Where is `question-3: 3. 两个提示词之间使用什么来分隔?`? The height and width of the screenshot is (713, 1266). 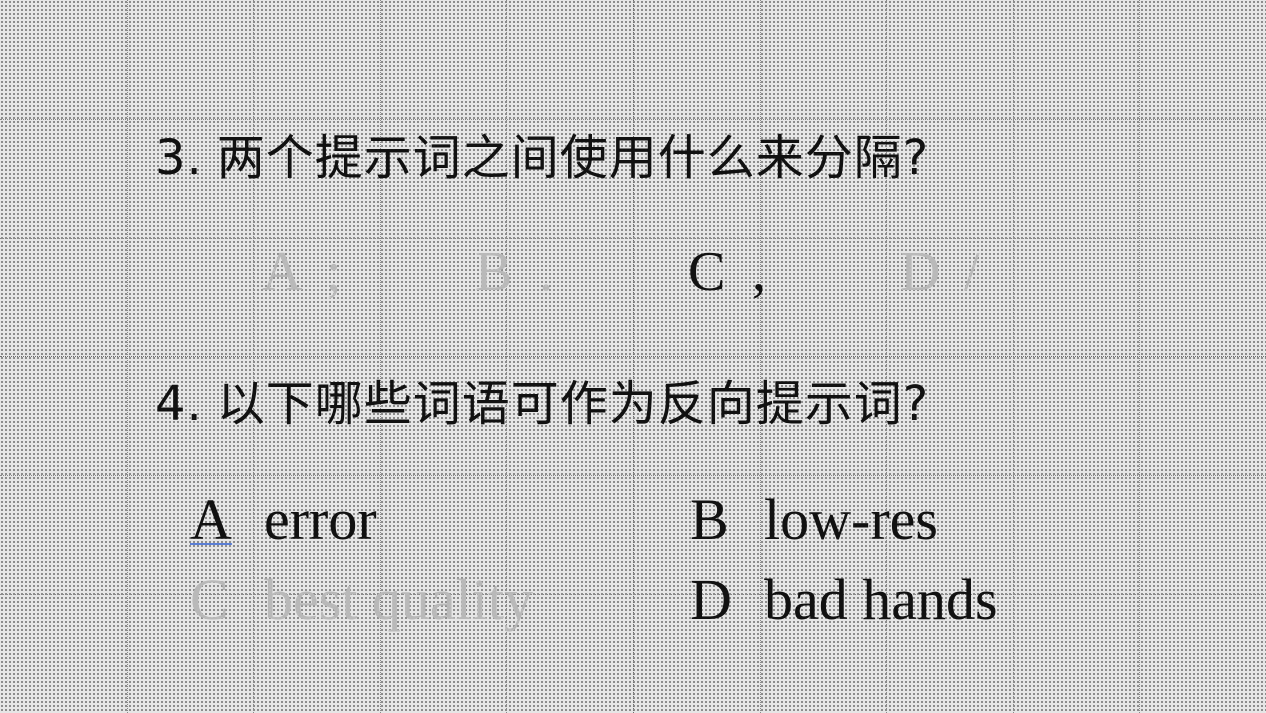 question-3: 3. 两个提示词之间使用什么来分隔? is located at coordinates (542, 153).